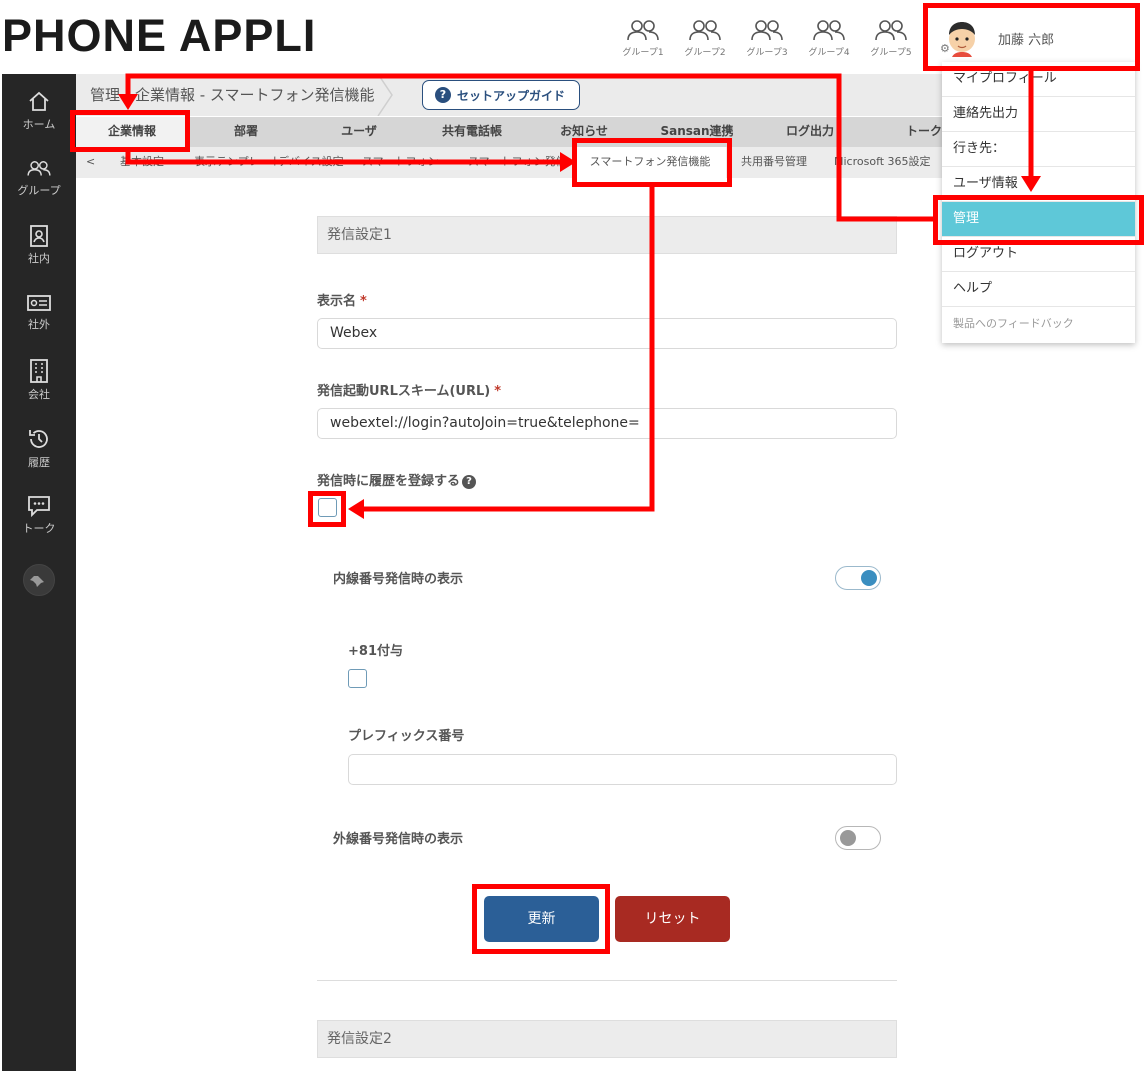 This screenshot has width=1148, height=1071. I want to click on register-history-label: 発信時に履歴を登録する?, so click(397, 479).